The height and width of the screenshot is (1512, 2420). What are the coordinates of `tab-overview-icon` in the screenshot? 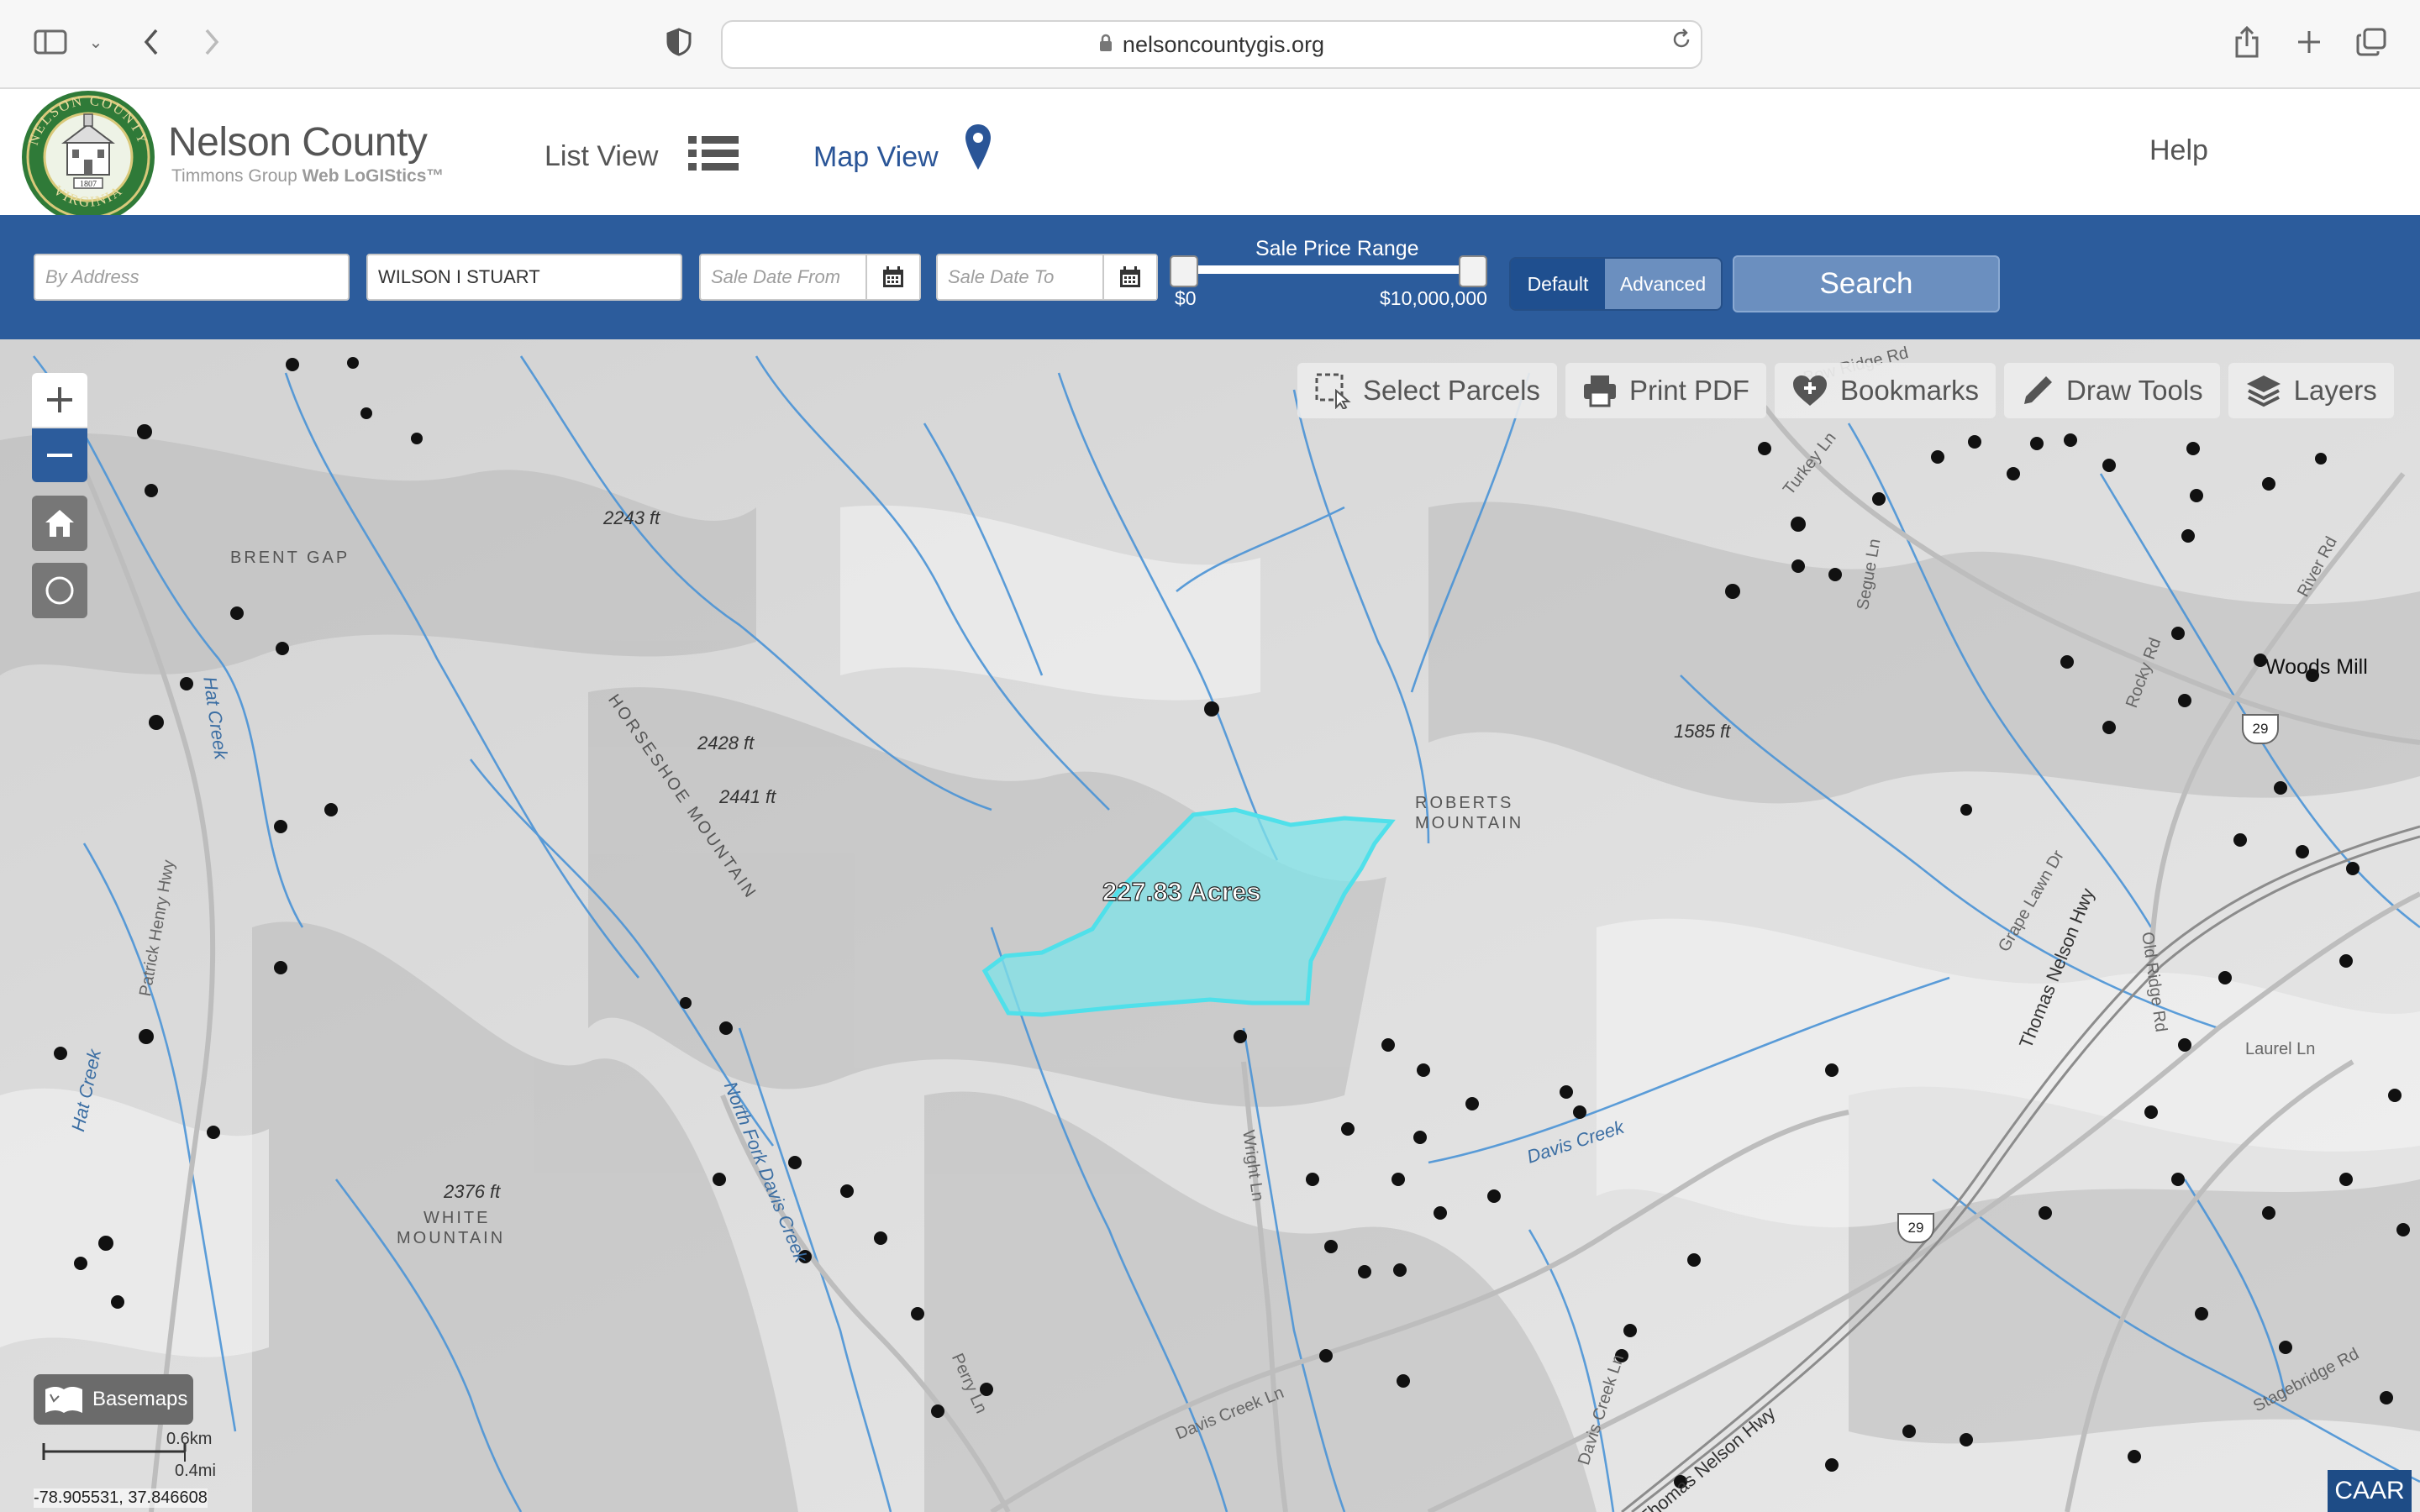 It's located at (2371, 42).